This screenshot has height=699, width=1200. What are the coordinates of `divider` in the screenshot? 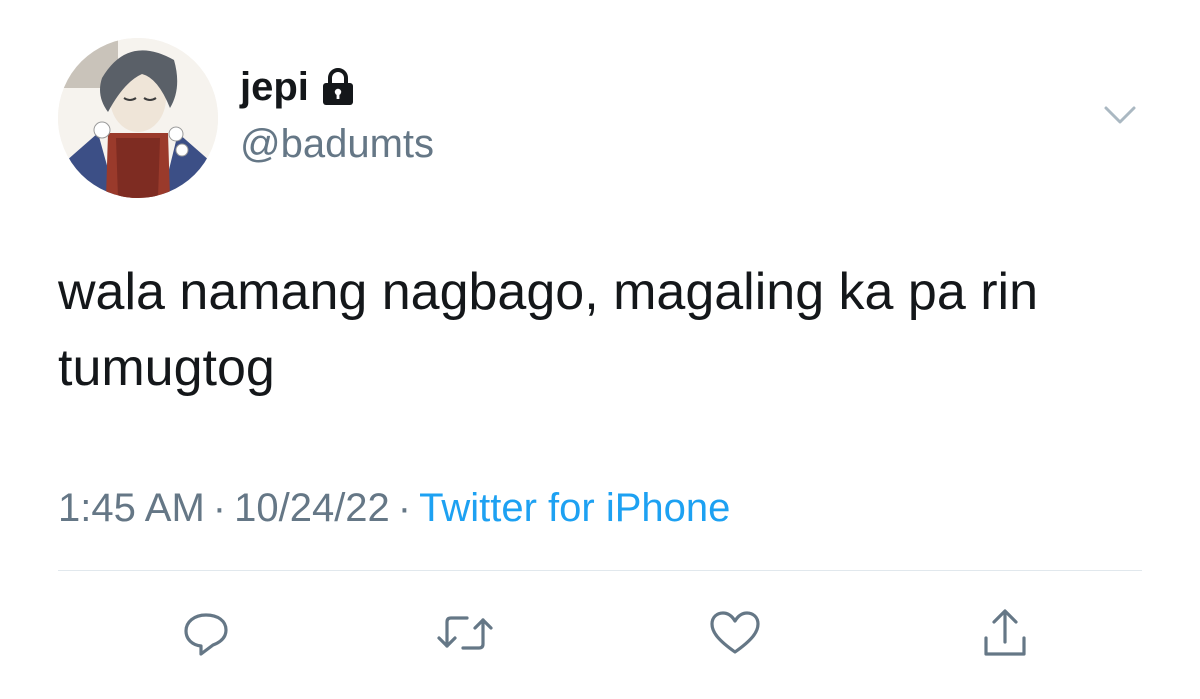 It's located at (600, 570).